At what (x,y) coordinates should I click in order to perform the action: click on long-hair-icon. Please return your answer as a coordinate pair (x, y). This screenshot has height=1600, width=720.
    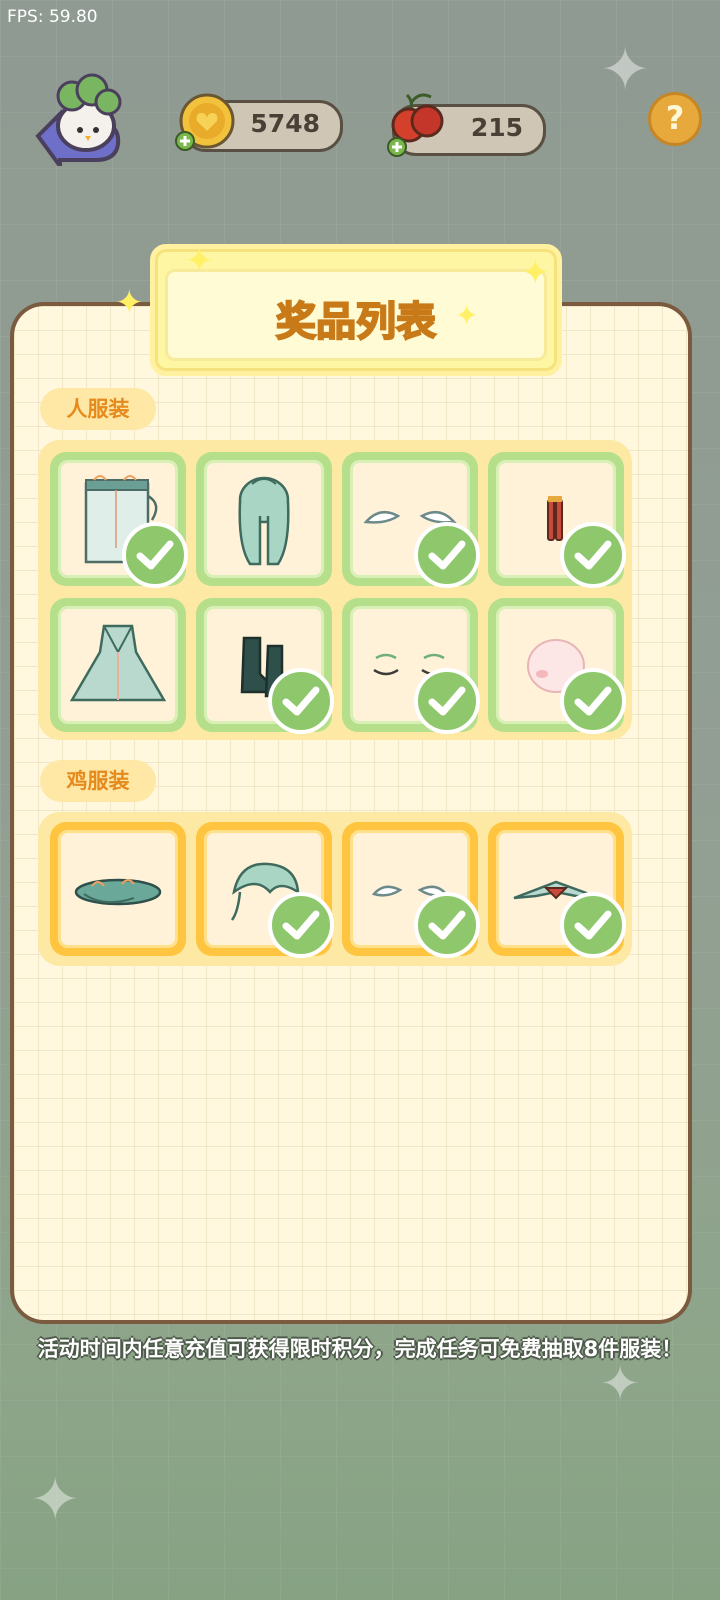
    Looking at the image, I should click on (264, 521).